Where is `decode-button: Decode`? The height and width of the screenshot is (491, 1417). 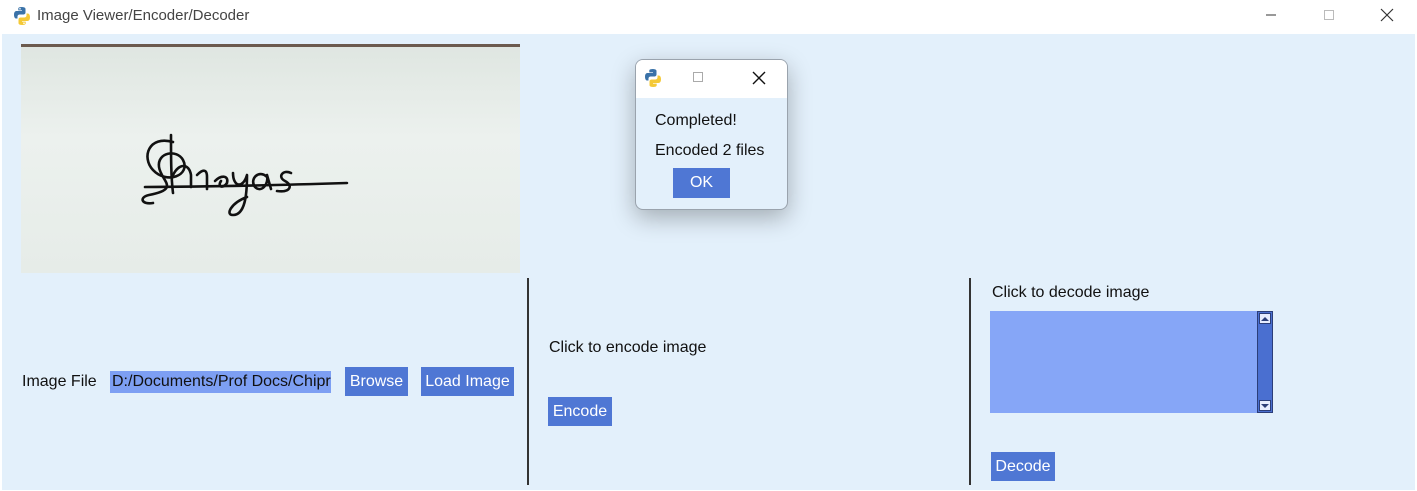 decode-button: Decode is located at coordinates (1023, 466).